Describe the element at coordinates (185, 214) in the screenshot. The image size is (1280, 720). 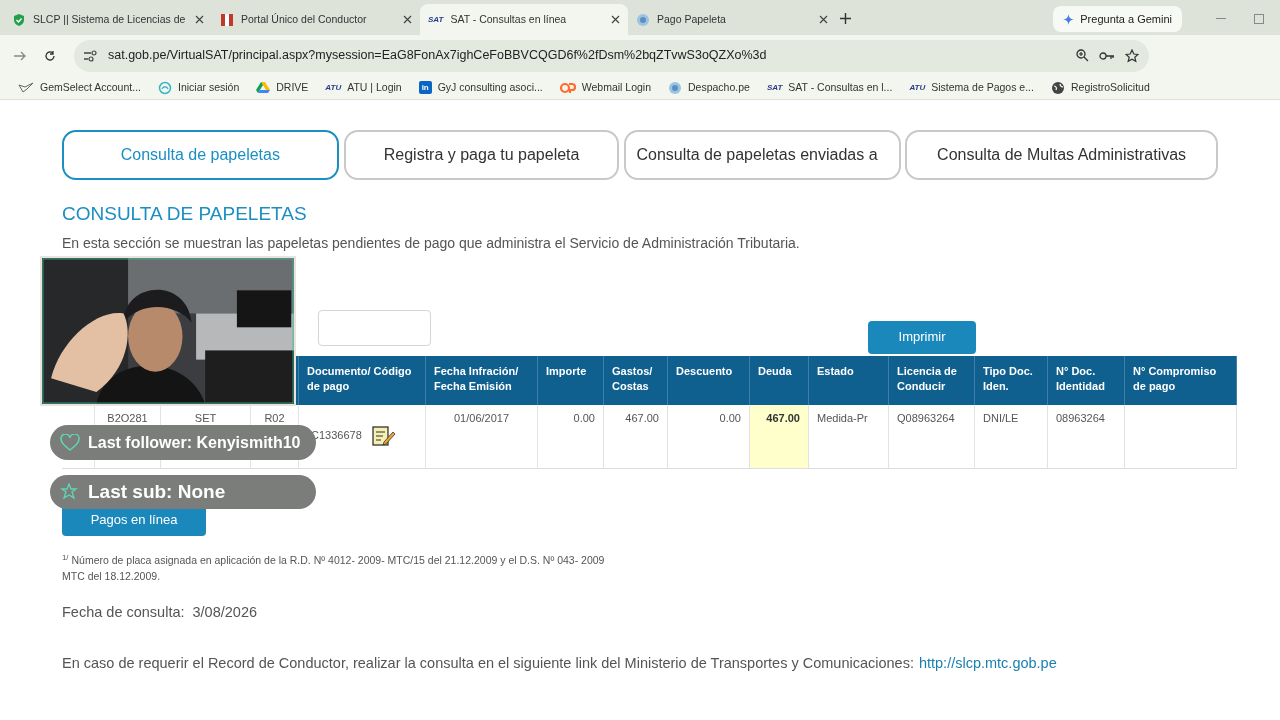
I see `page-heading: CONSULTA DE PAPELETAS` at that location.